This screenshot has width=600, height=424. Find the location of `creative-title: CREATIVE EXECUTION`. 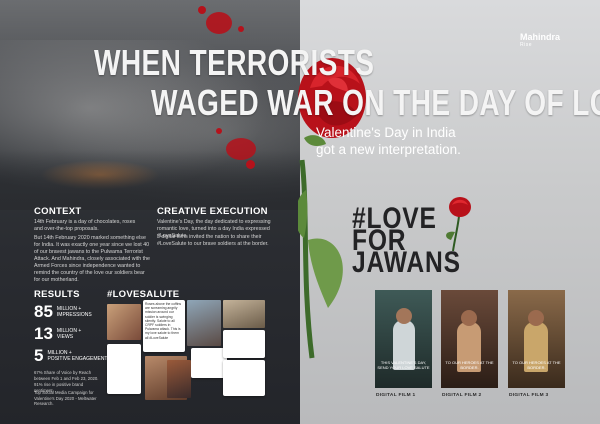

creative-title: CREATIVE EXECUTION is located at coordinates (212, 211).